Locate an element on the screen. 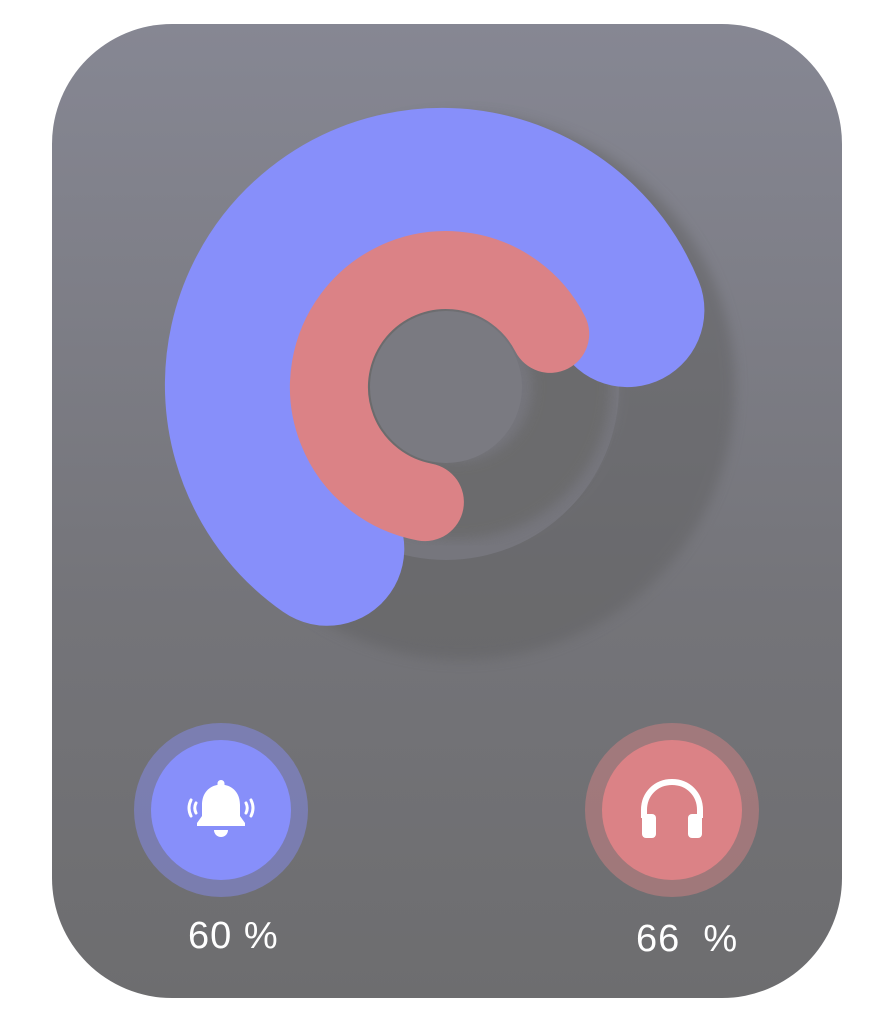 Image resolution: width=894 pixels, height=1024 pixels. notification-volume-value: 60 % is located at coordinates (233, 936).